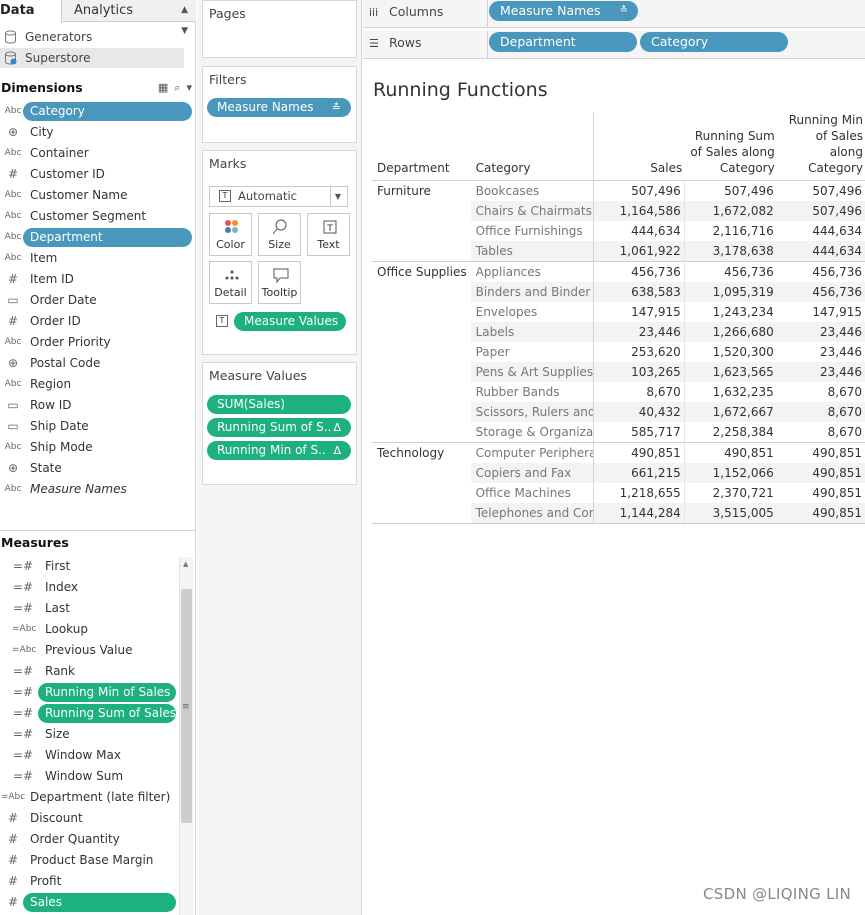 The height and width of the screenshot is (915, 865). Describe the element at coordinates (532, 352) in the screenshot. I see `category-cell: Paper` at that location.